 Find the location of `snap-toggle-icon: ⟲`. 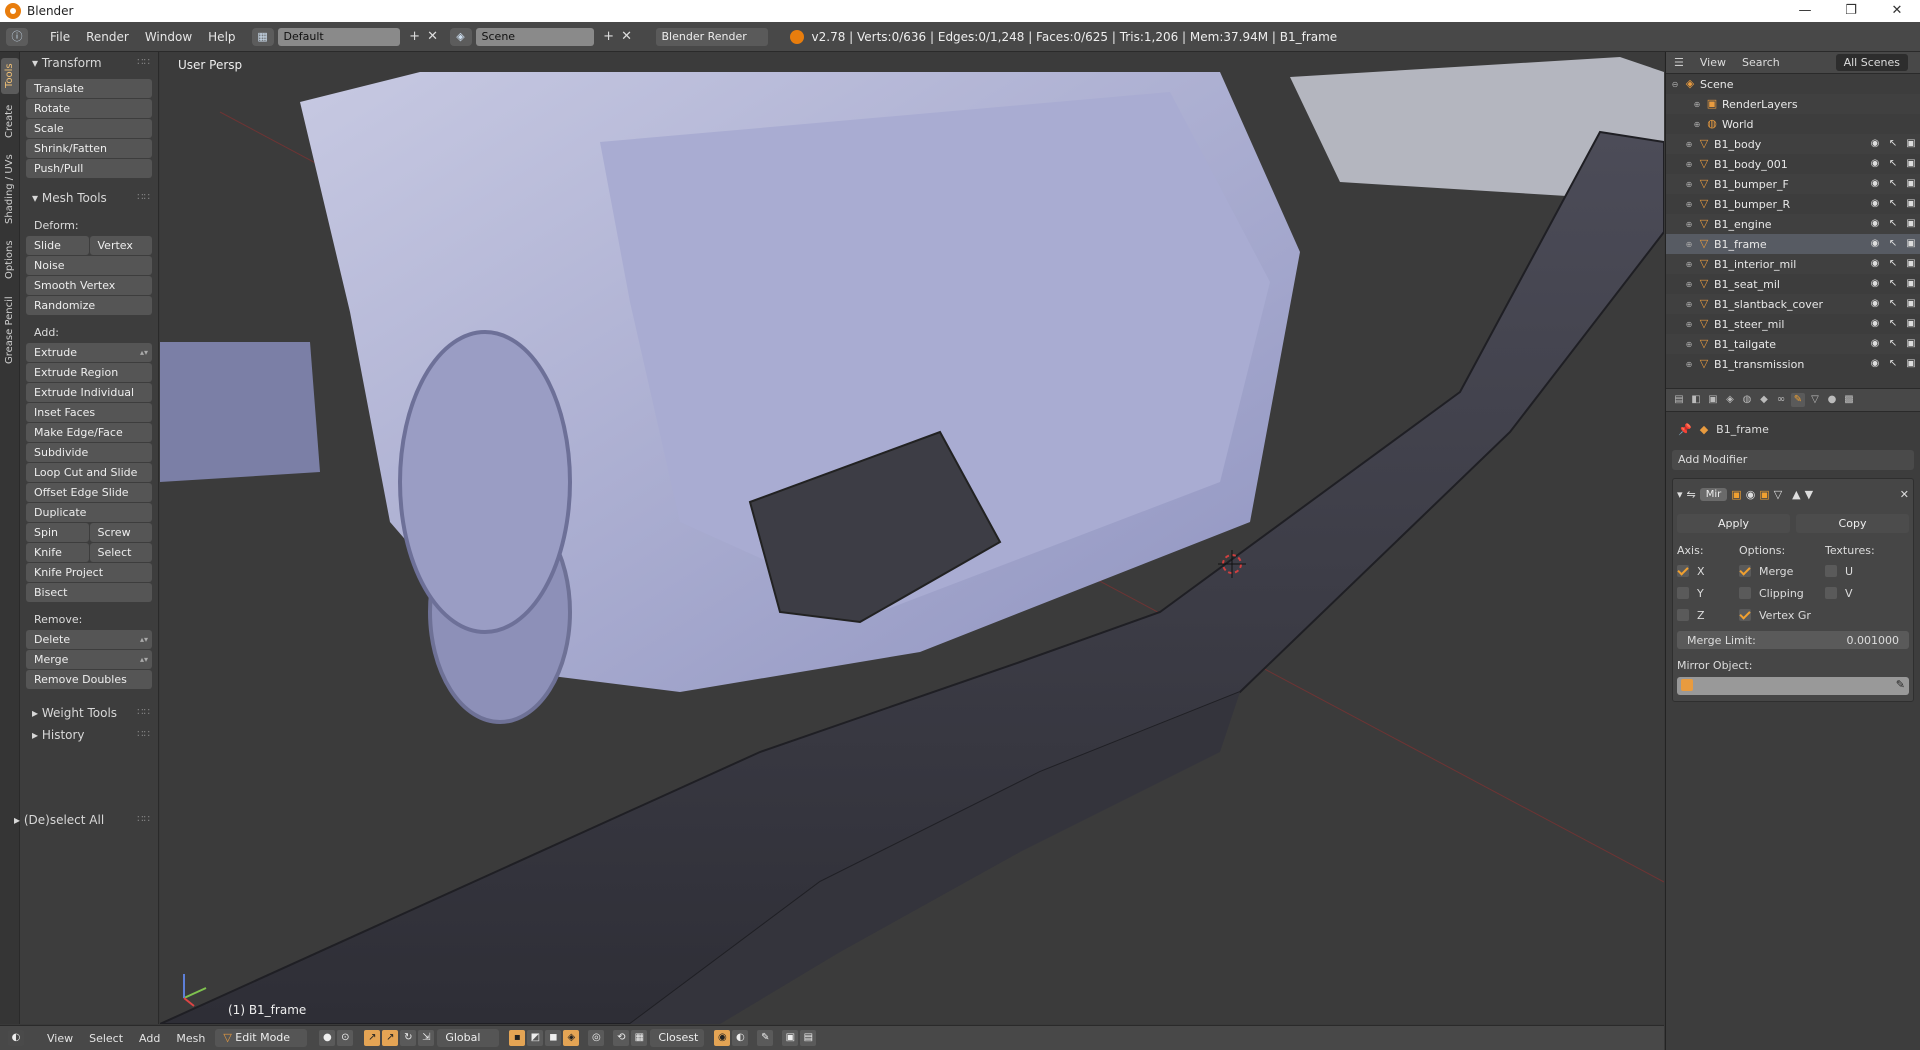

snap-toggle-icon: ⟲ is located at coordinates (621, 1038).